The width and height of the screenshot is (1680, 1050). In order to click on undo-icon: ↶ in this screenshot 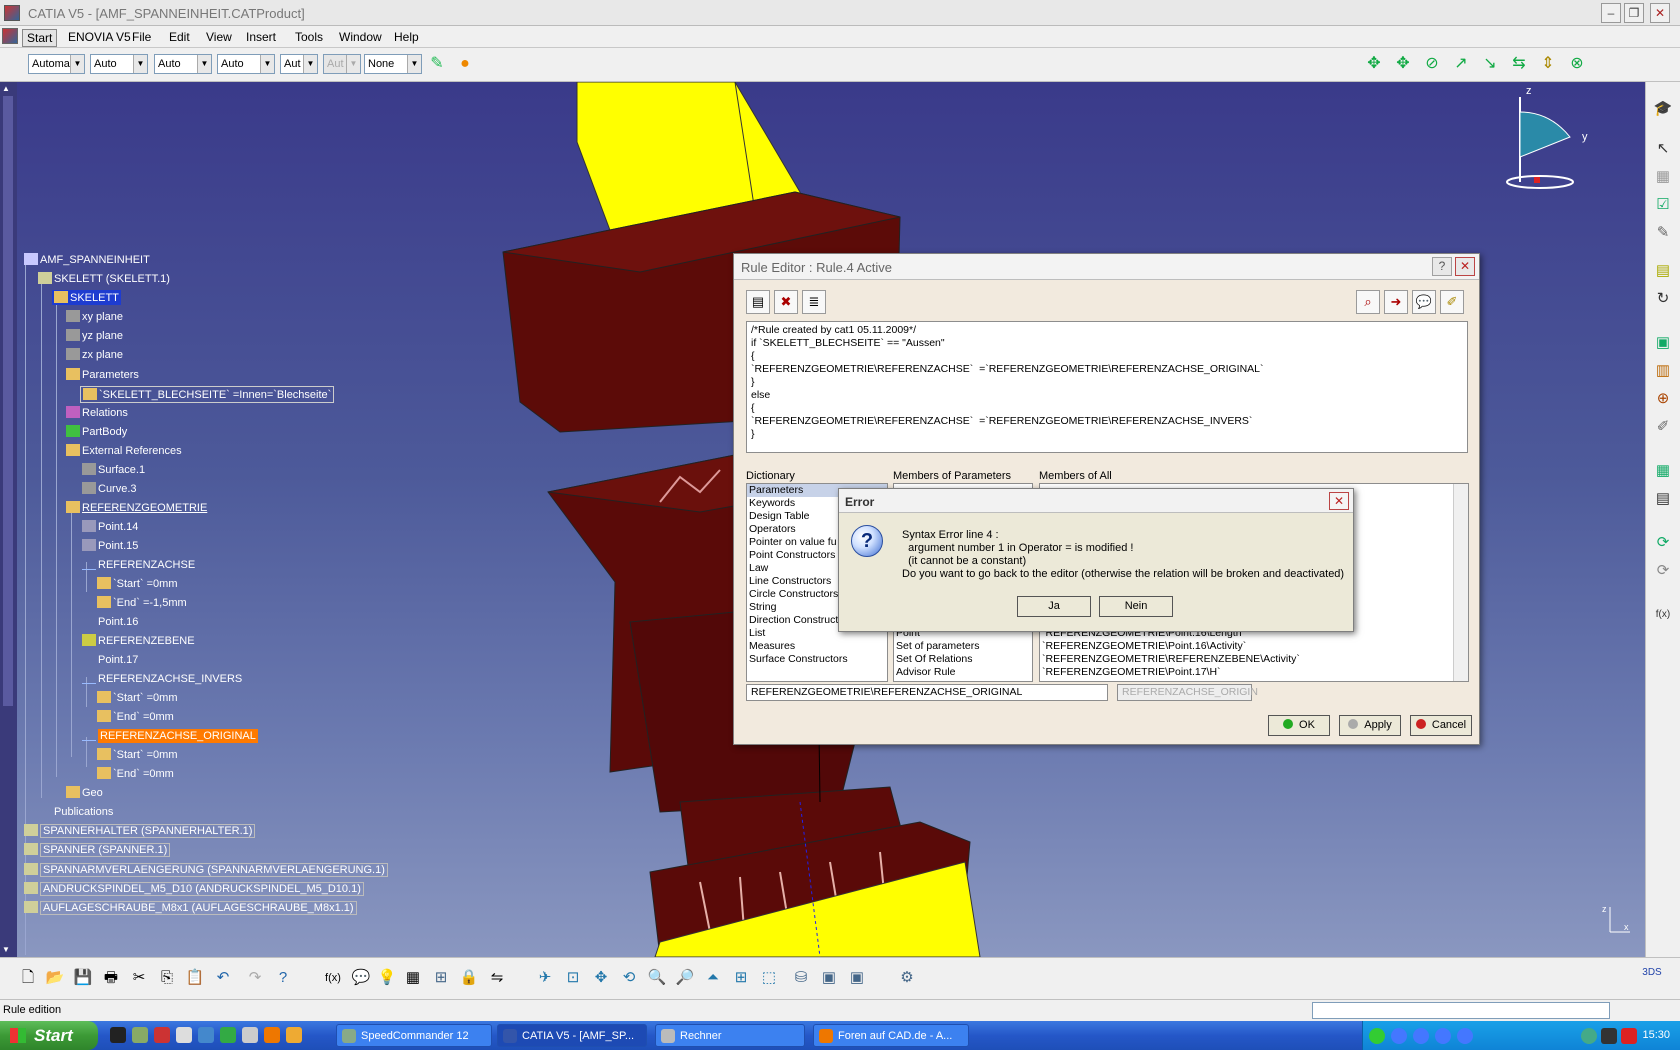, I will do `click(223, 978)`.